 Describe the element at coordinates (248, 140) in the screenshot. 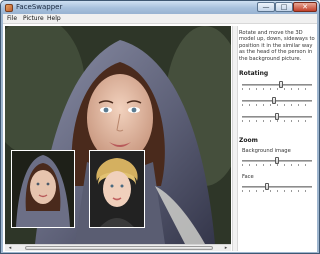

I see `zoom-heading: Zoom` at that location.